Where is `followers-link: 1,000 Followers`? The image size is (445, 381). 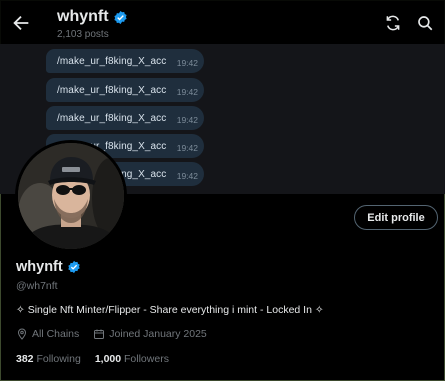
followers-link: 1,000 Followers is located at coordinates (132, 359).